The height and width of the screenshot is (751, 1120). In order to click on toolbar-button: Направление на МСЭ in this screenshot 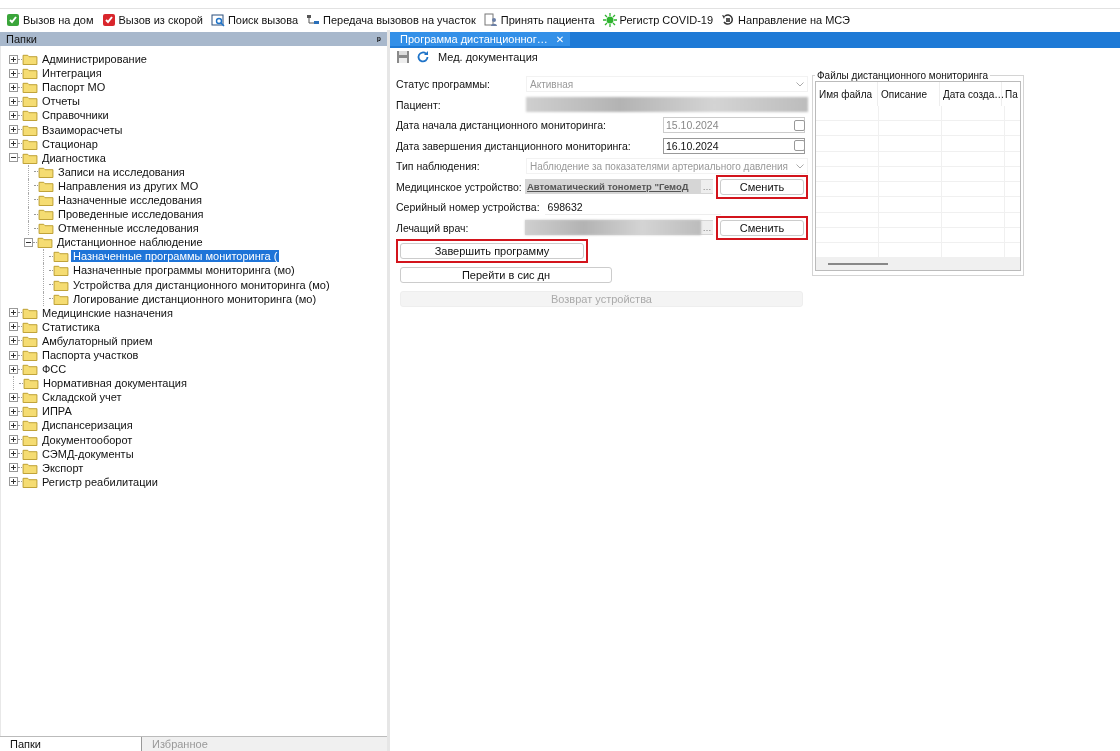, I will do `click(786, 19)`.